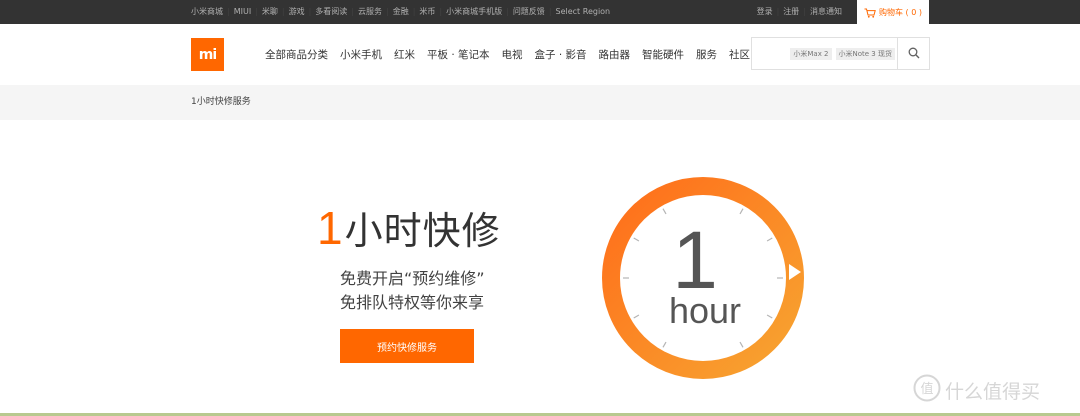  Describe the element at coordinates (361, 55) in the screenshot. I see `nav-mi-phones: 小米手机` at that location.